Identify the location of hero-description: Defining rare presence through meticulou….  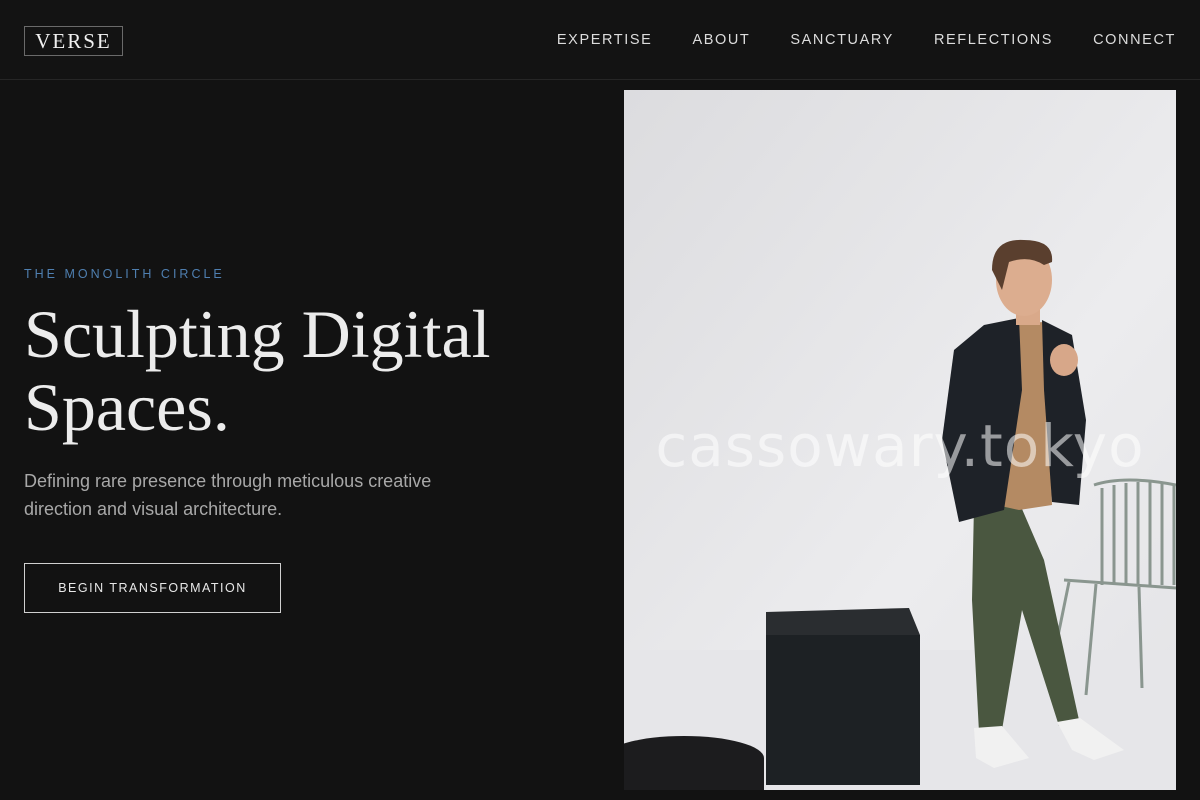
(228, 495).